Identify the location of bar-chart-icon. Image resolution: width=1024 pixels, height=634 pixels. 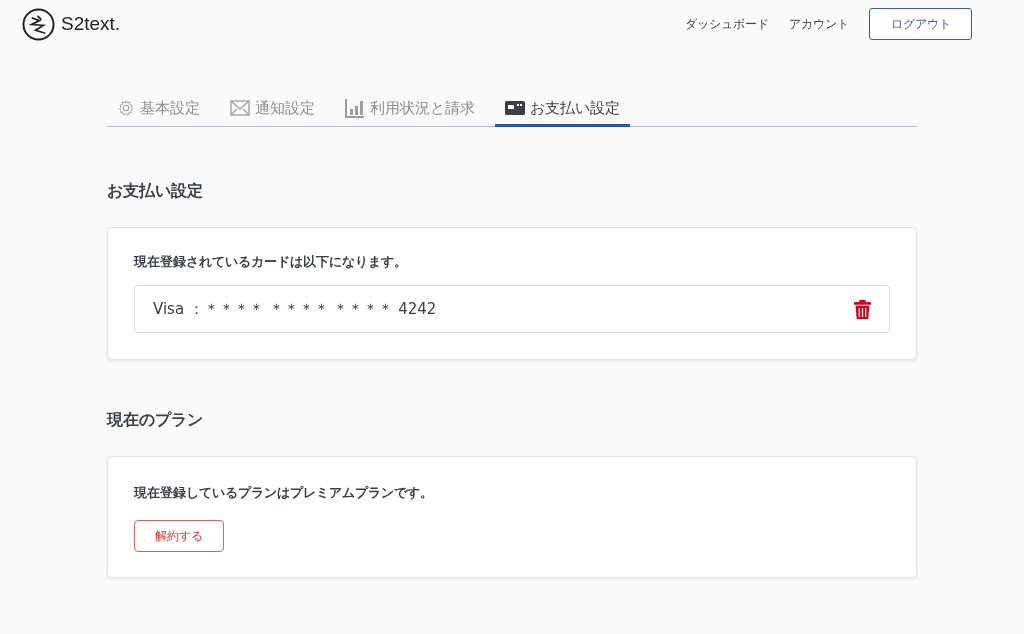
(355, 108).